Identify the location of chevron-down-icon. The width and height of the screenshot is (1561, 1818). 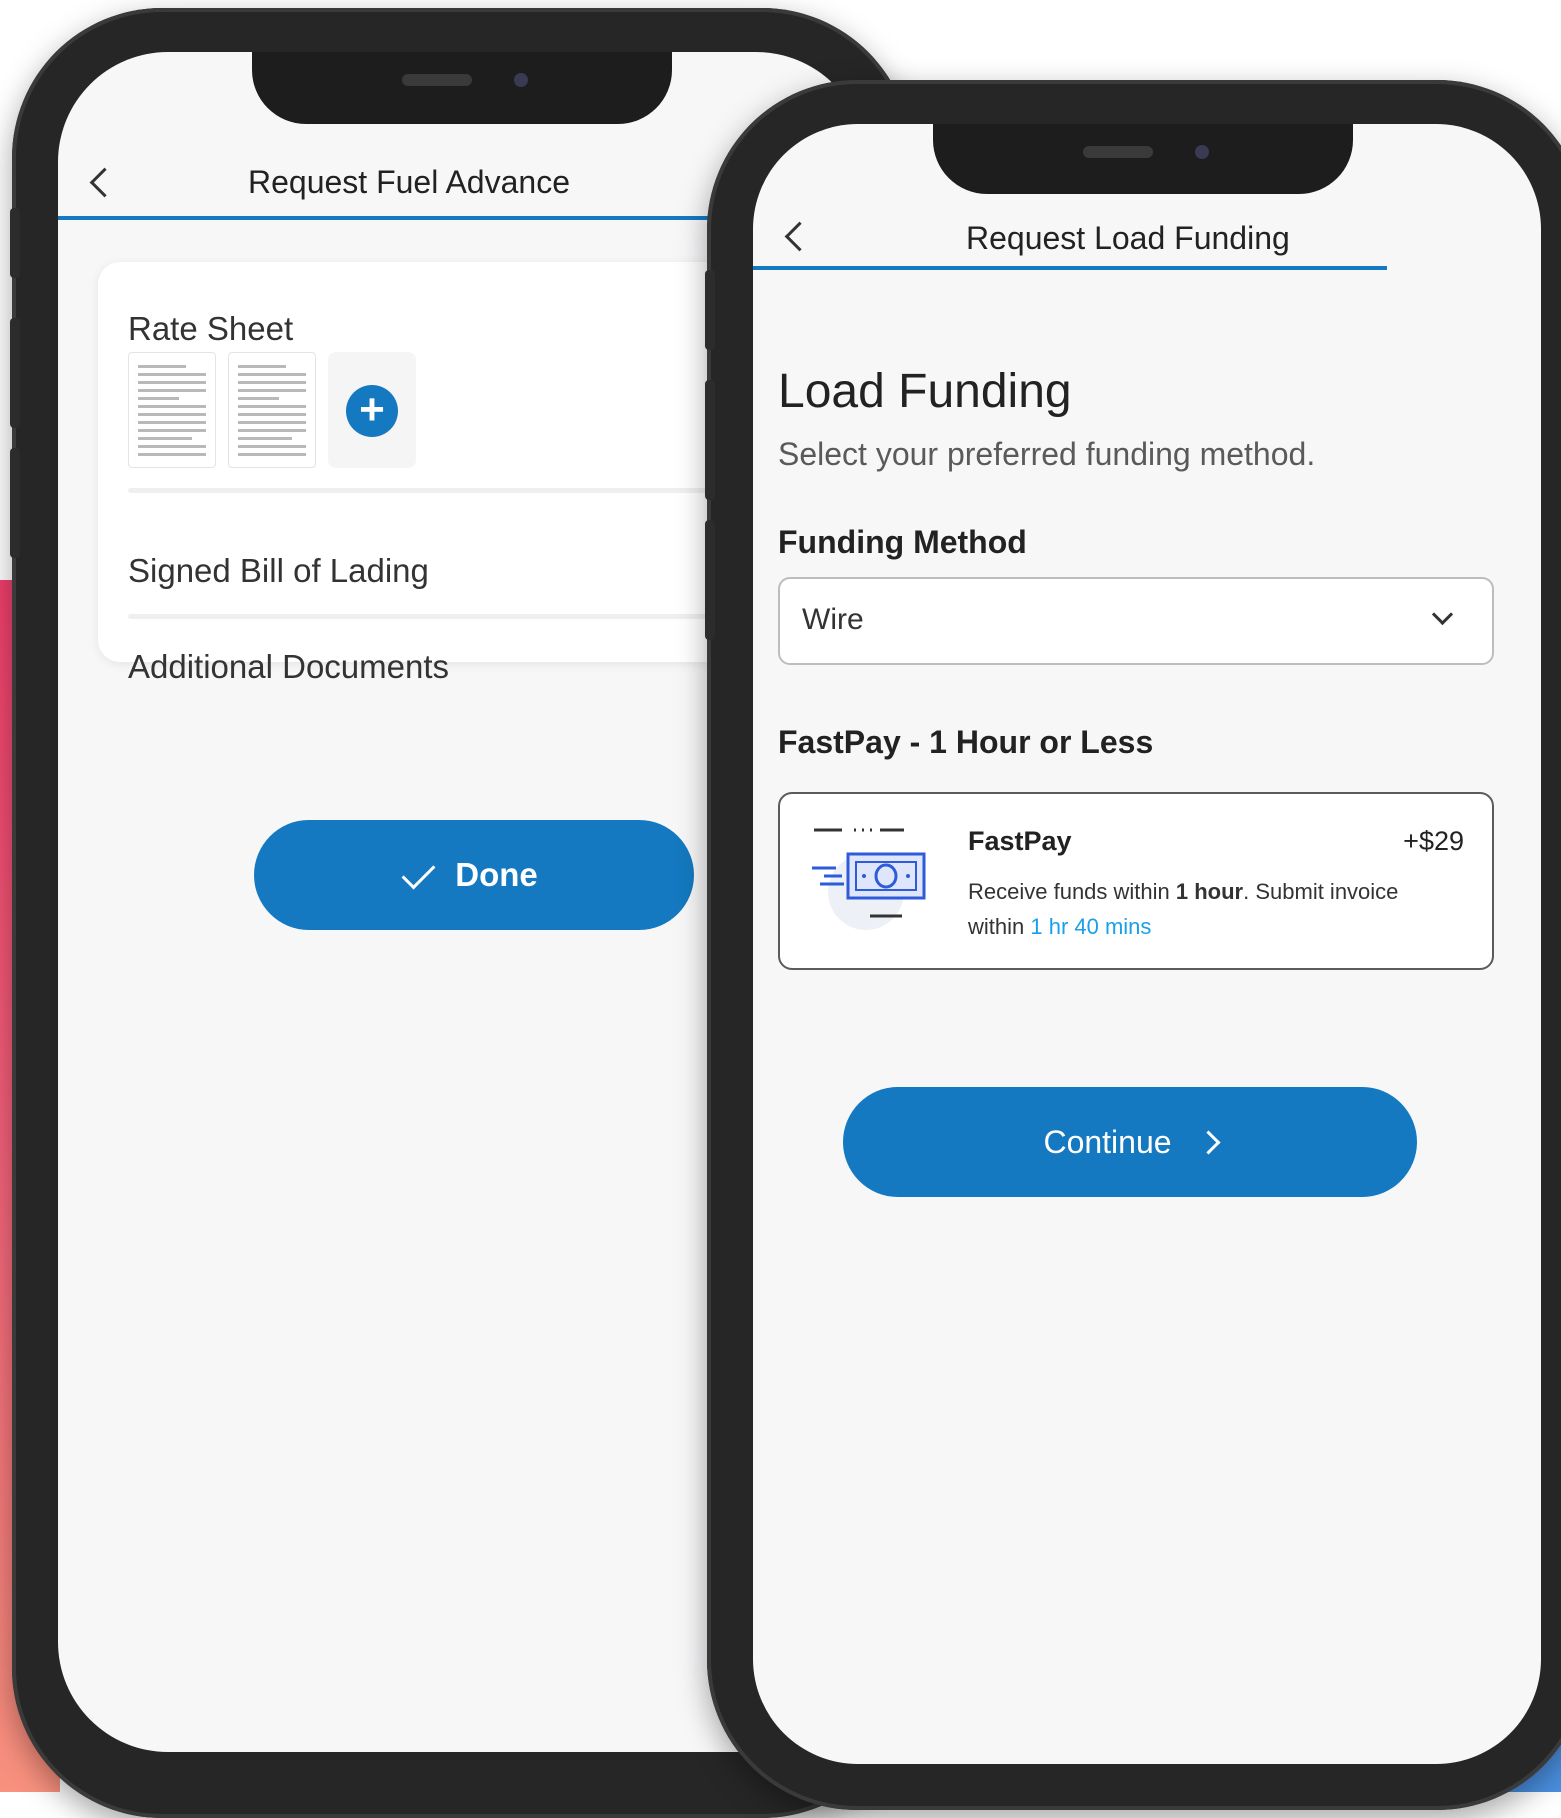
(1442, 614).